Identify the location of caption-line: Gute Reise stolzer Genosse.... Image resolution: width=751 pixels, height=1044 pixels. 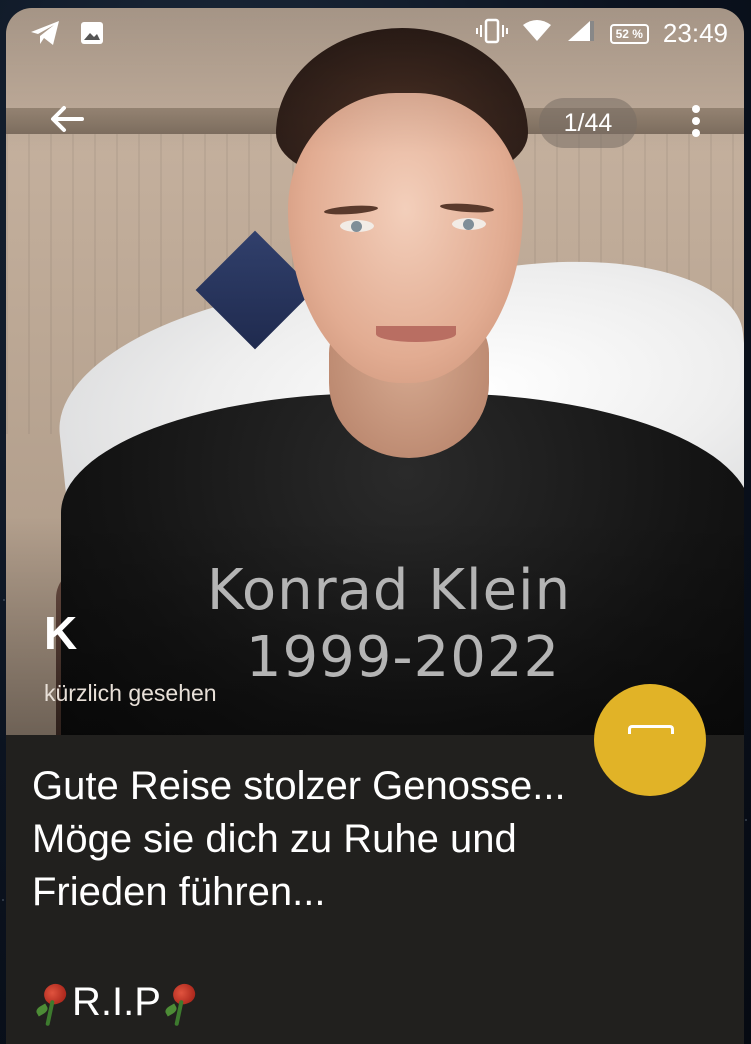
(299, 786).